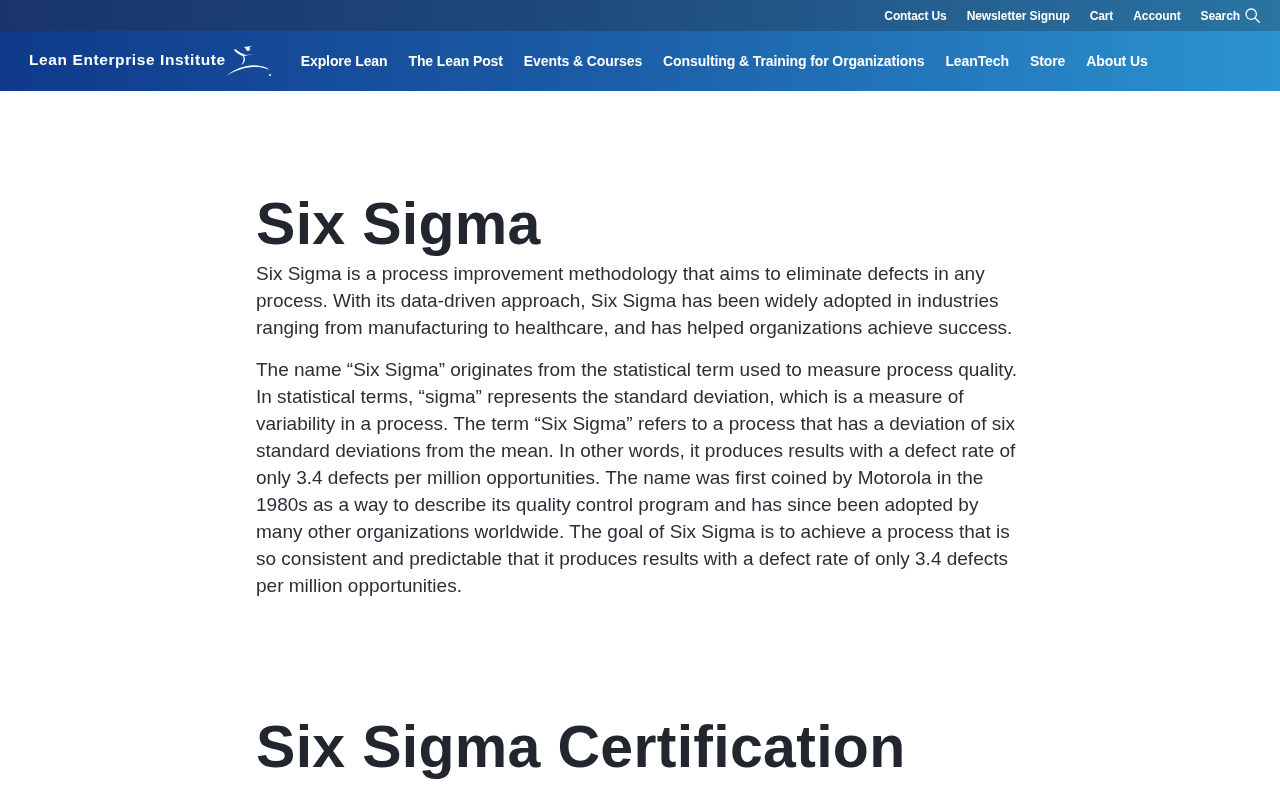 The height and width of the screenshot is (800, 1280). I want to click on nav-link: Events & Courses, so click(583, 61).